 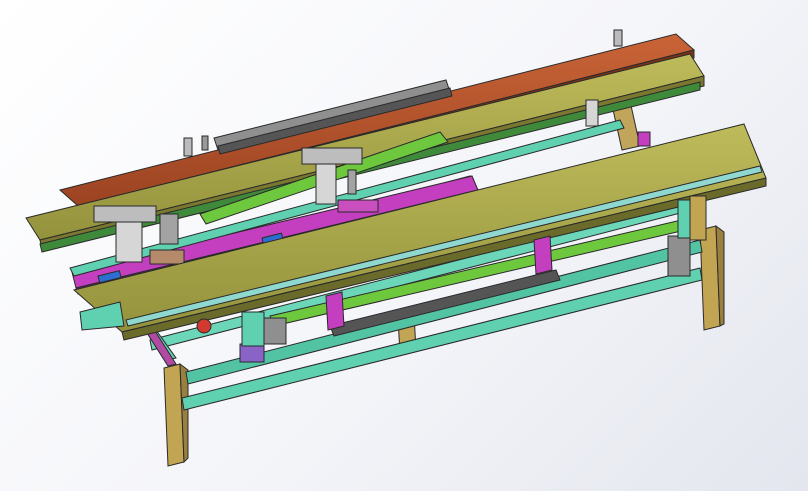 What do you see at coordinates (188, 147) in the screenshot?
I see `rear-clamp-left` at bounding box center [188, 147].